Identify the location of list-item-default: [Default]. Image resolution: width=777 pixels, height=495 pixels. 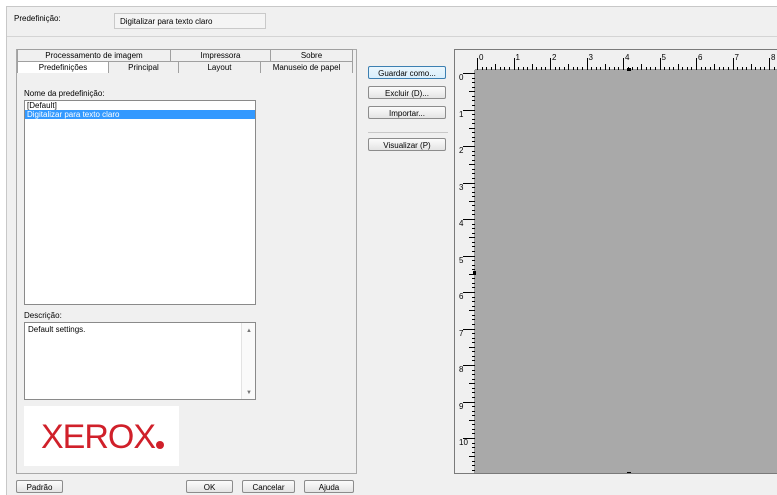
(140, 105).